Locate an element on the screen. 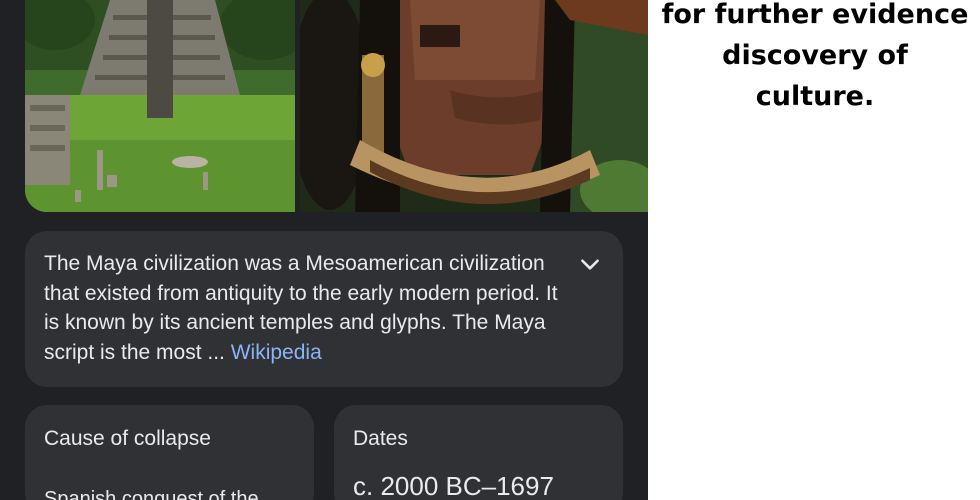  maya-pyramid-image is located at coordinates (160, 106).